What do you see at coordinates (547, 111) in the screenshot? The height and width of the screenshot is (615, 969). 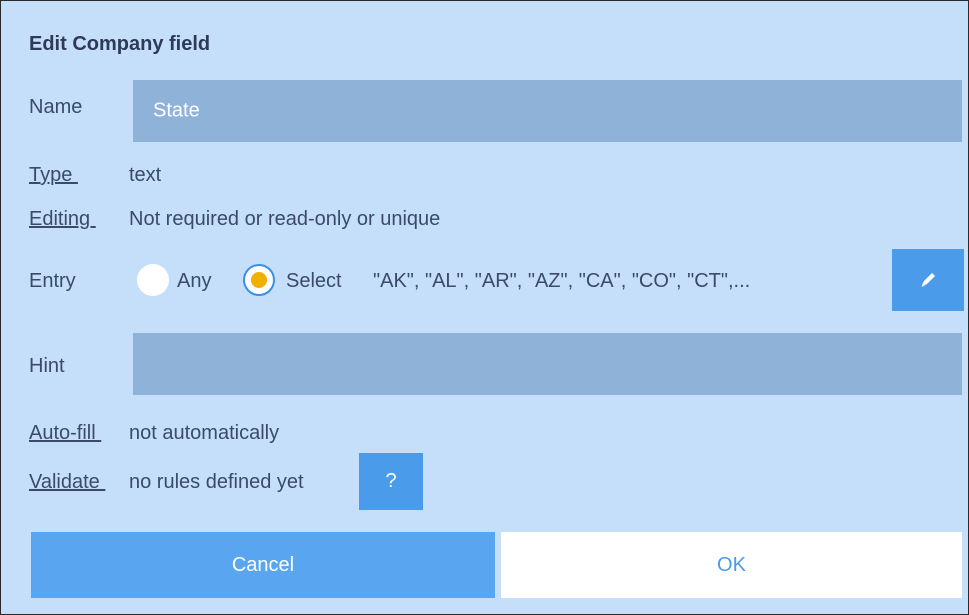 I see `name-input: State` at bounding box center [547, 111].